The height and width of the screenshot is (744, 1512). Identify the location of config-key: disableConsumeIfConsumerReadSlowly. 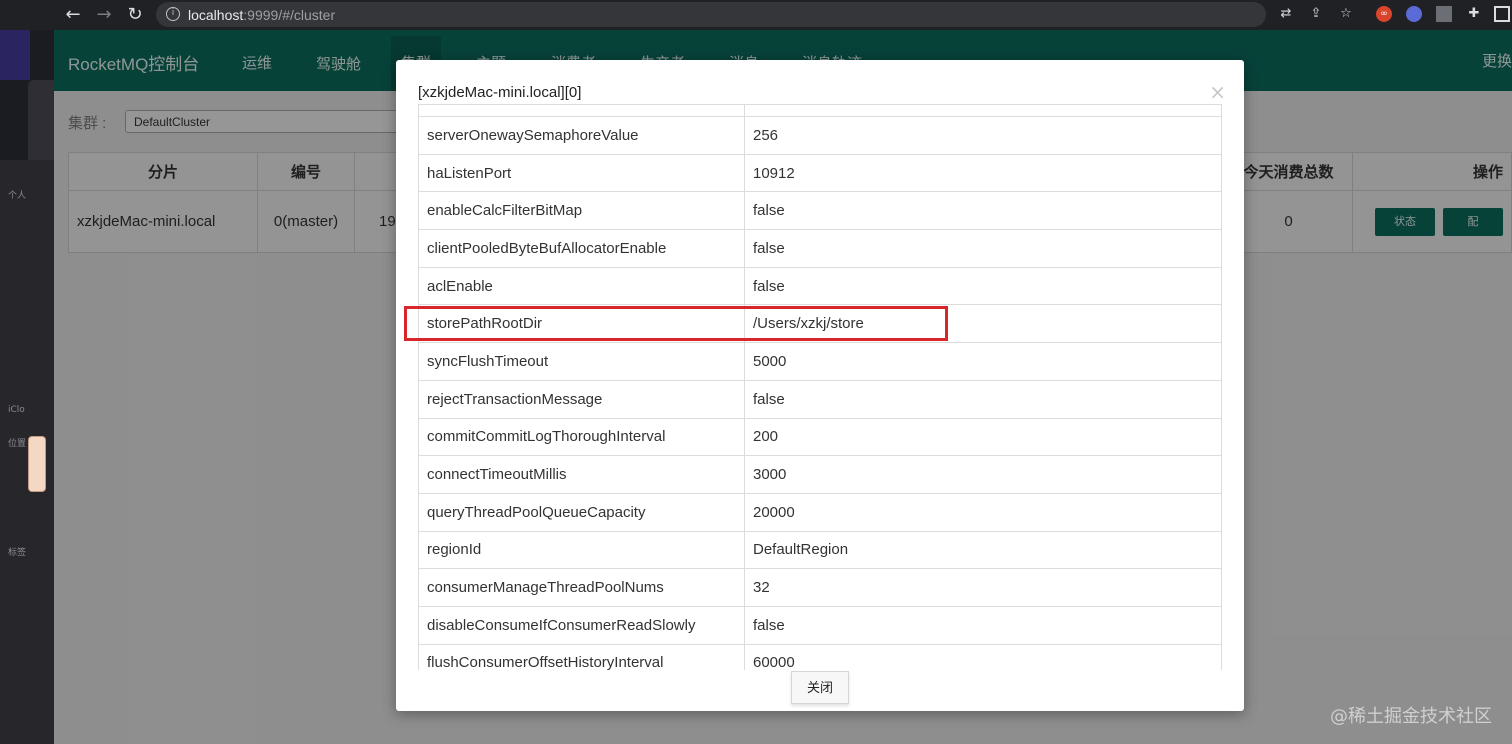
(581, 625).